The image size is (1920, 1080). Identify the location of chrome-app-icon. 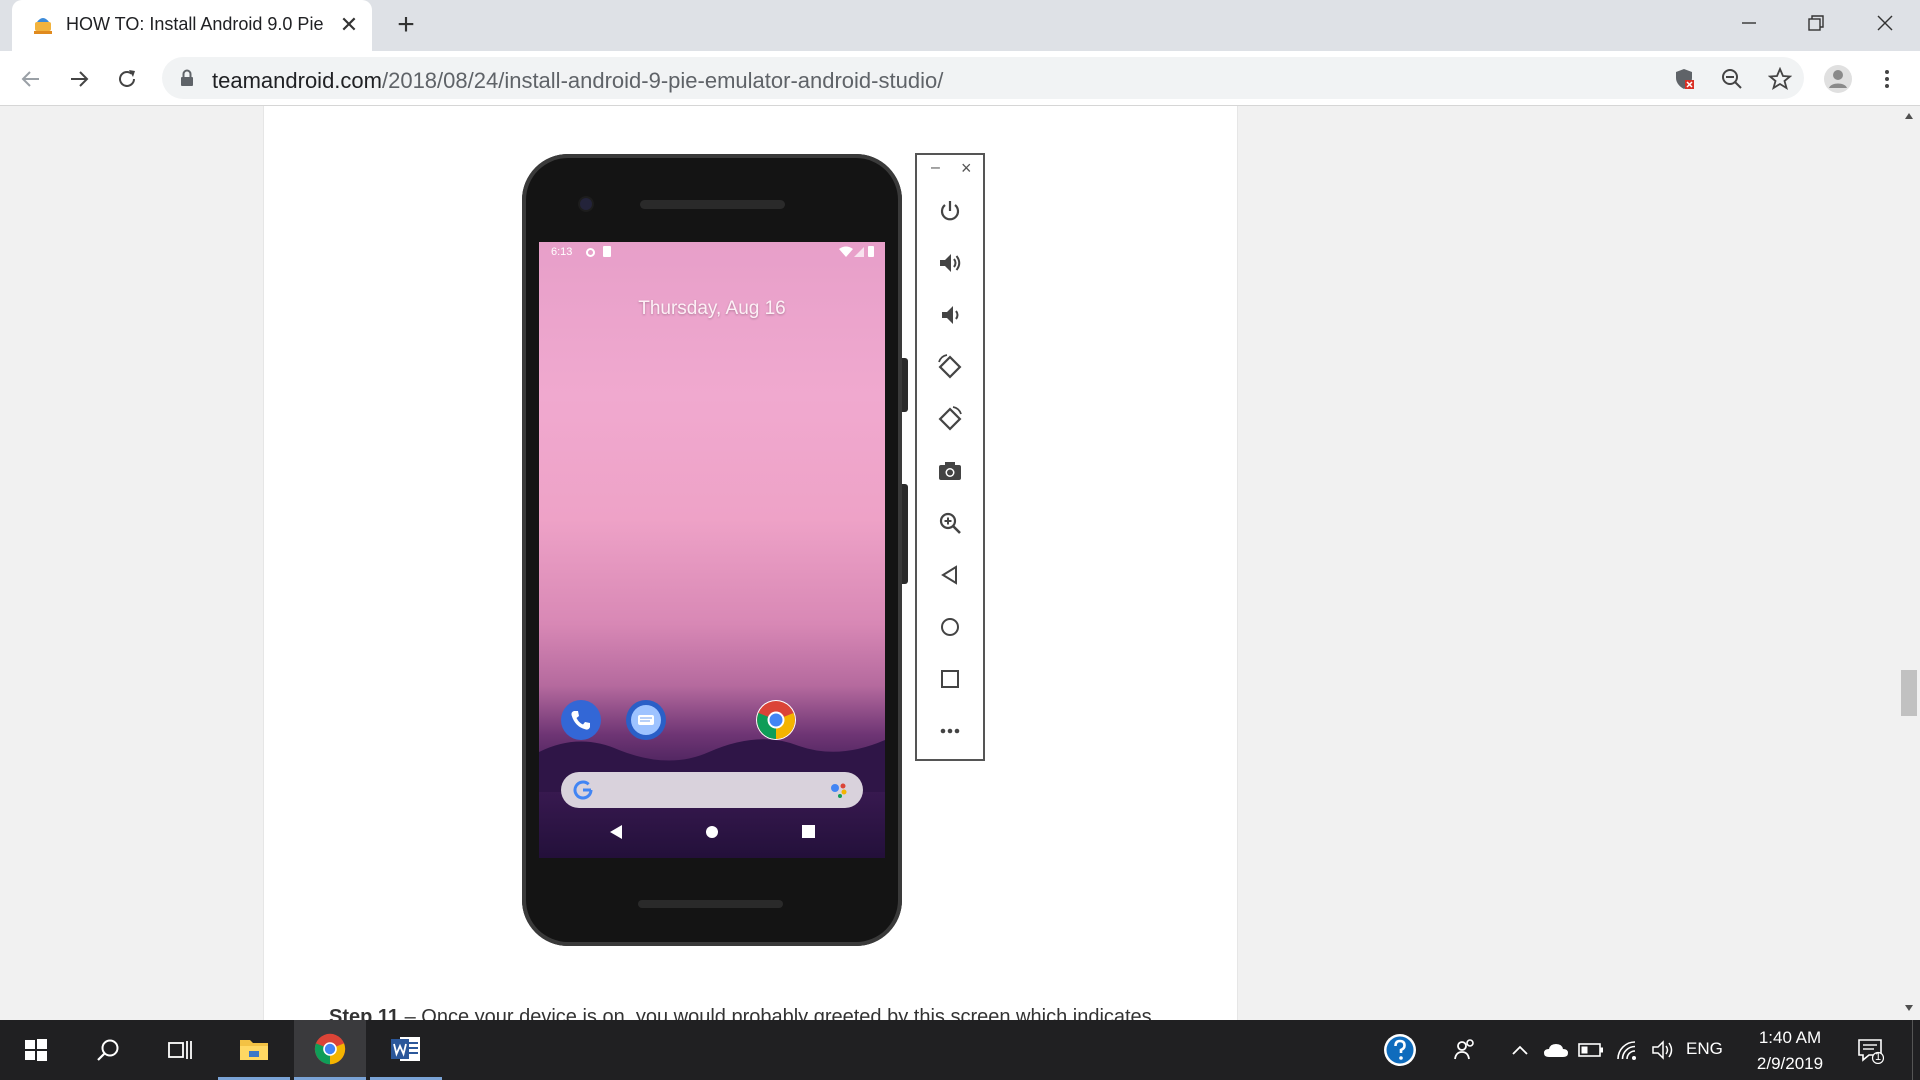
(776, 720).